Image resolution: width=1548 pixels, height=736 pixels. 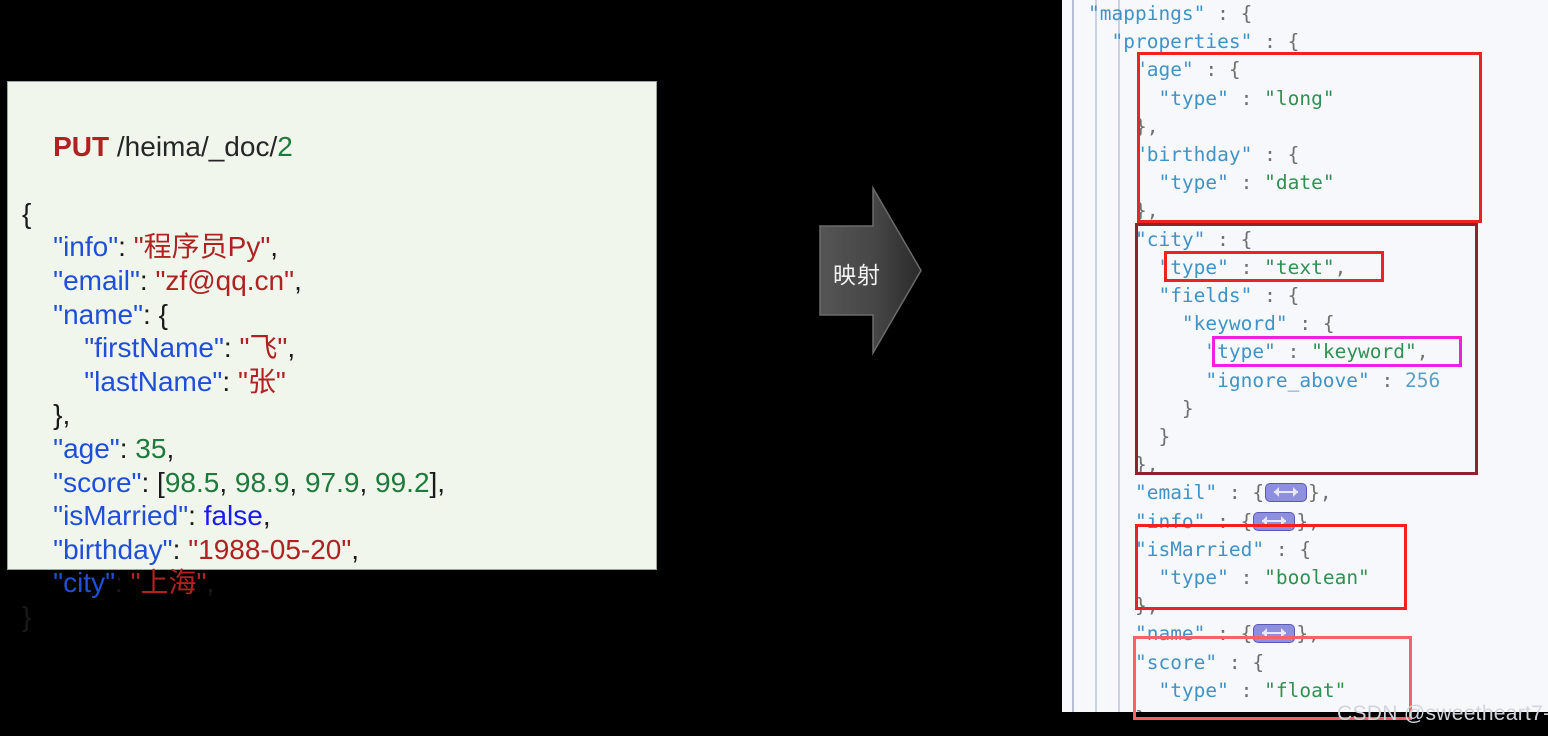 What do you see at coordinates (339, 449) in the screenshot?
I see `document-line: "age": 35,` at bounding box center [339, 449].